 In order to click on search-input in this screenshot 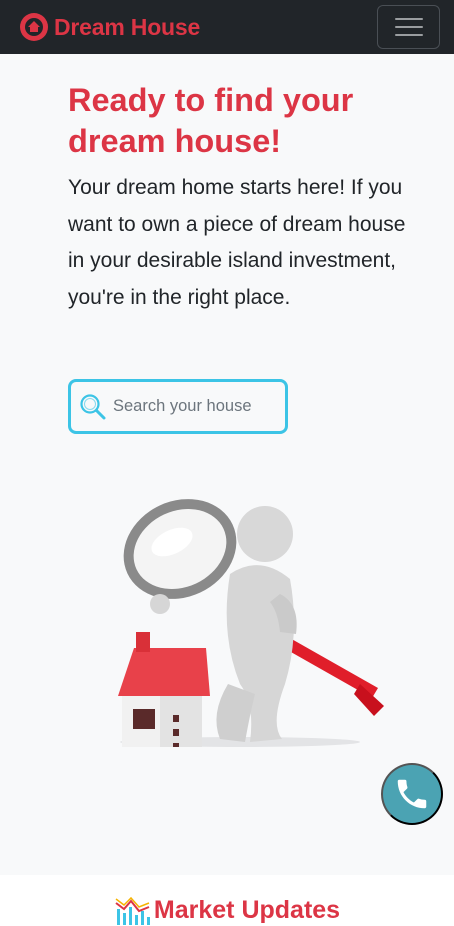, I will do `click(193, 406)`.